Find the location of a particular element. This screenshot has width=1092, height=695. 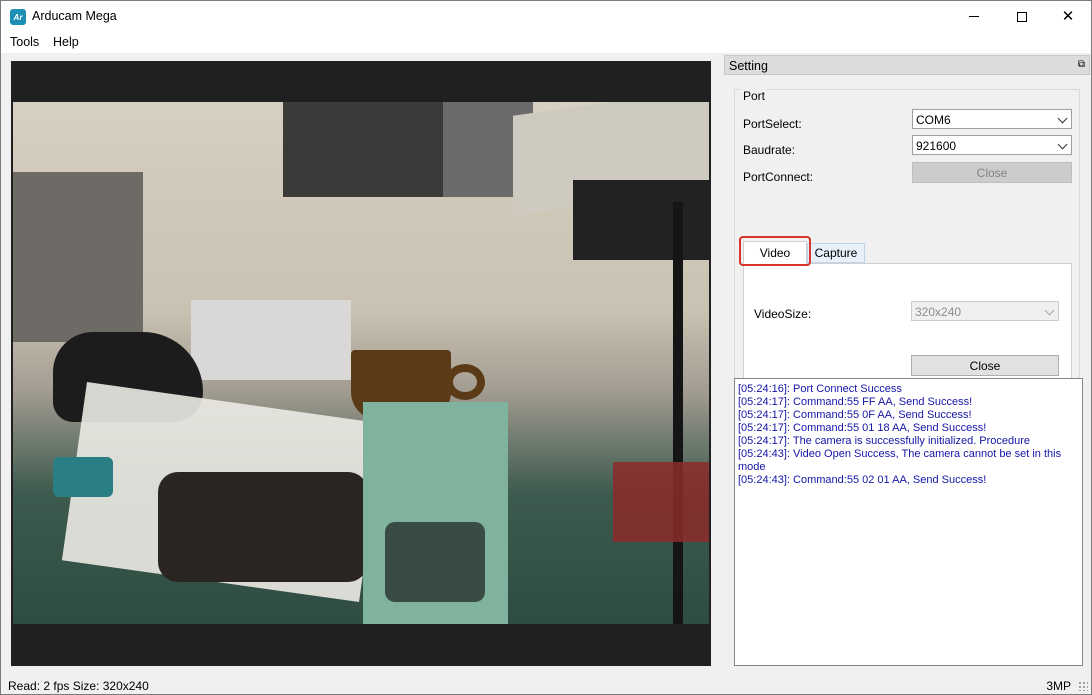

port-select-value: COM6 is located at coordinates (933, 120).